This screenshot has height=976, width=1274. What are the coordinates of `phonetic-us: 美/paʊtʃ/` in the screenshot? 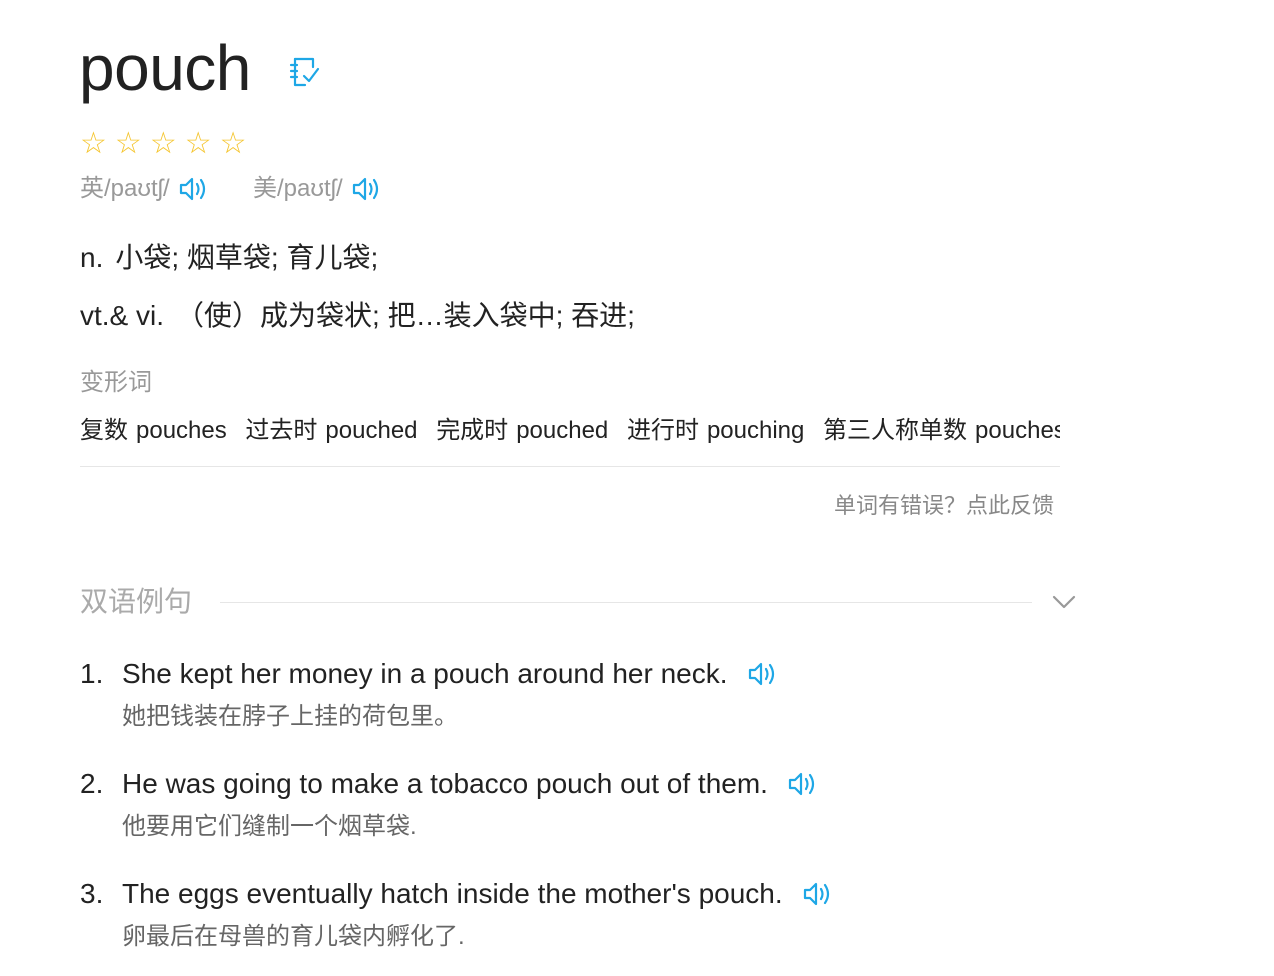 It's located at (318, 189).